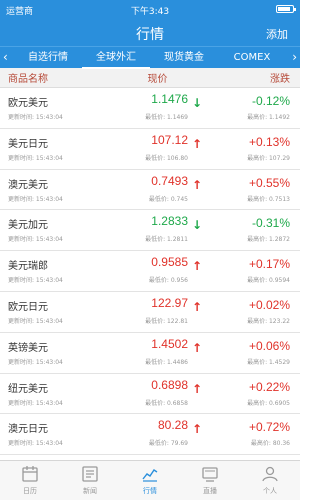  I want to click on tabbar-item-news: 新闻, so click(90, 480).